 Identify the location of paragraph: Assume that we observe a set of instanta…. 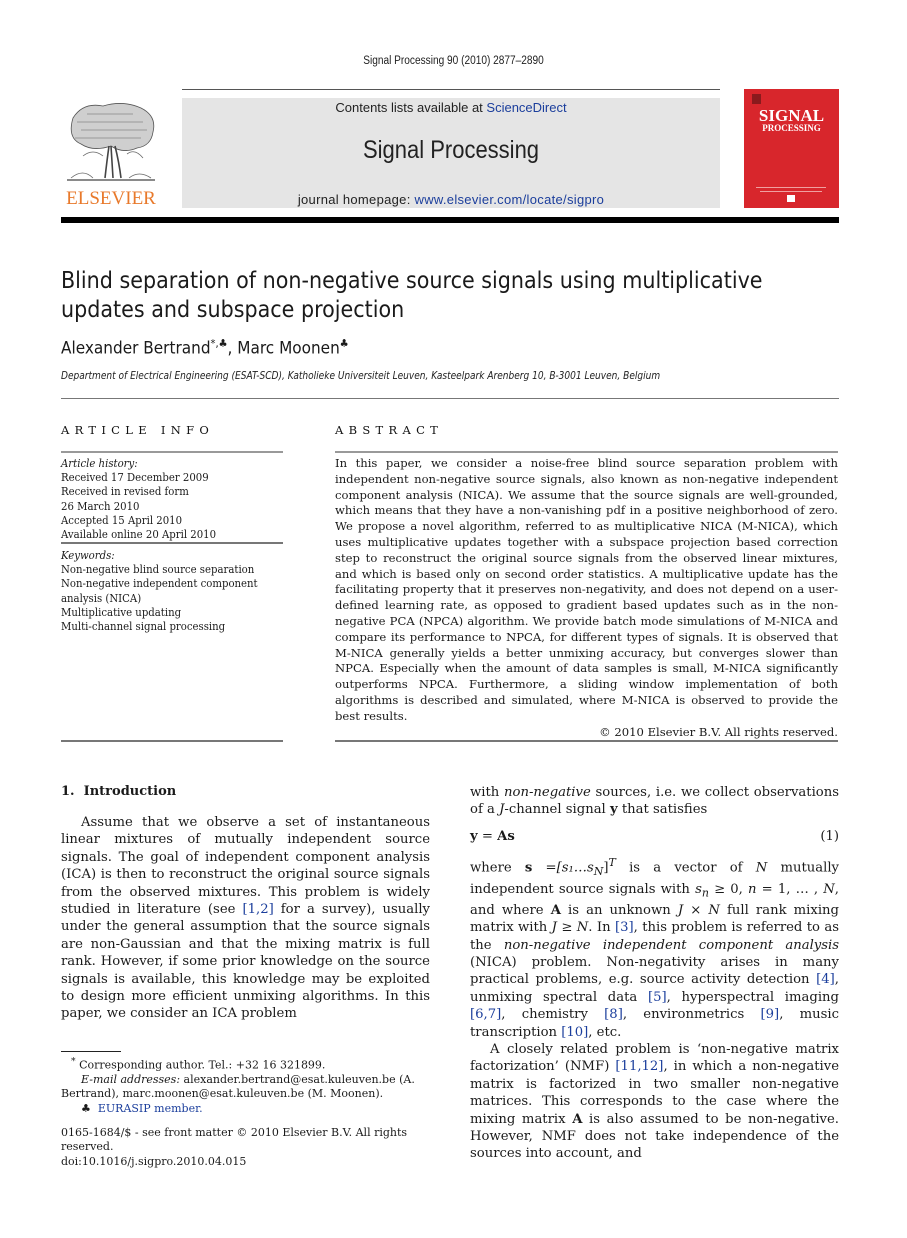
(245, 918).